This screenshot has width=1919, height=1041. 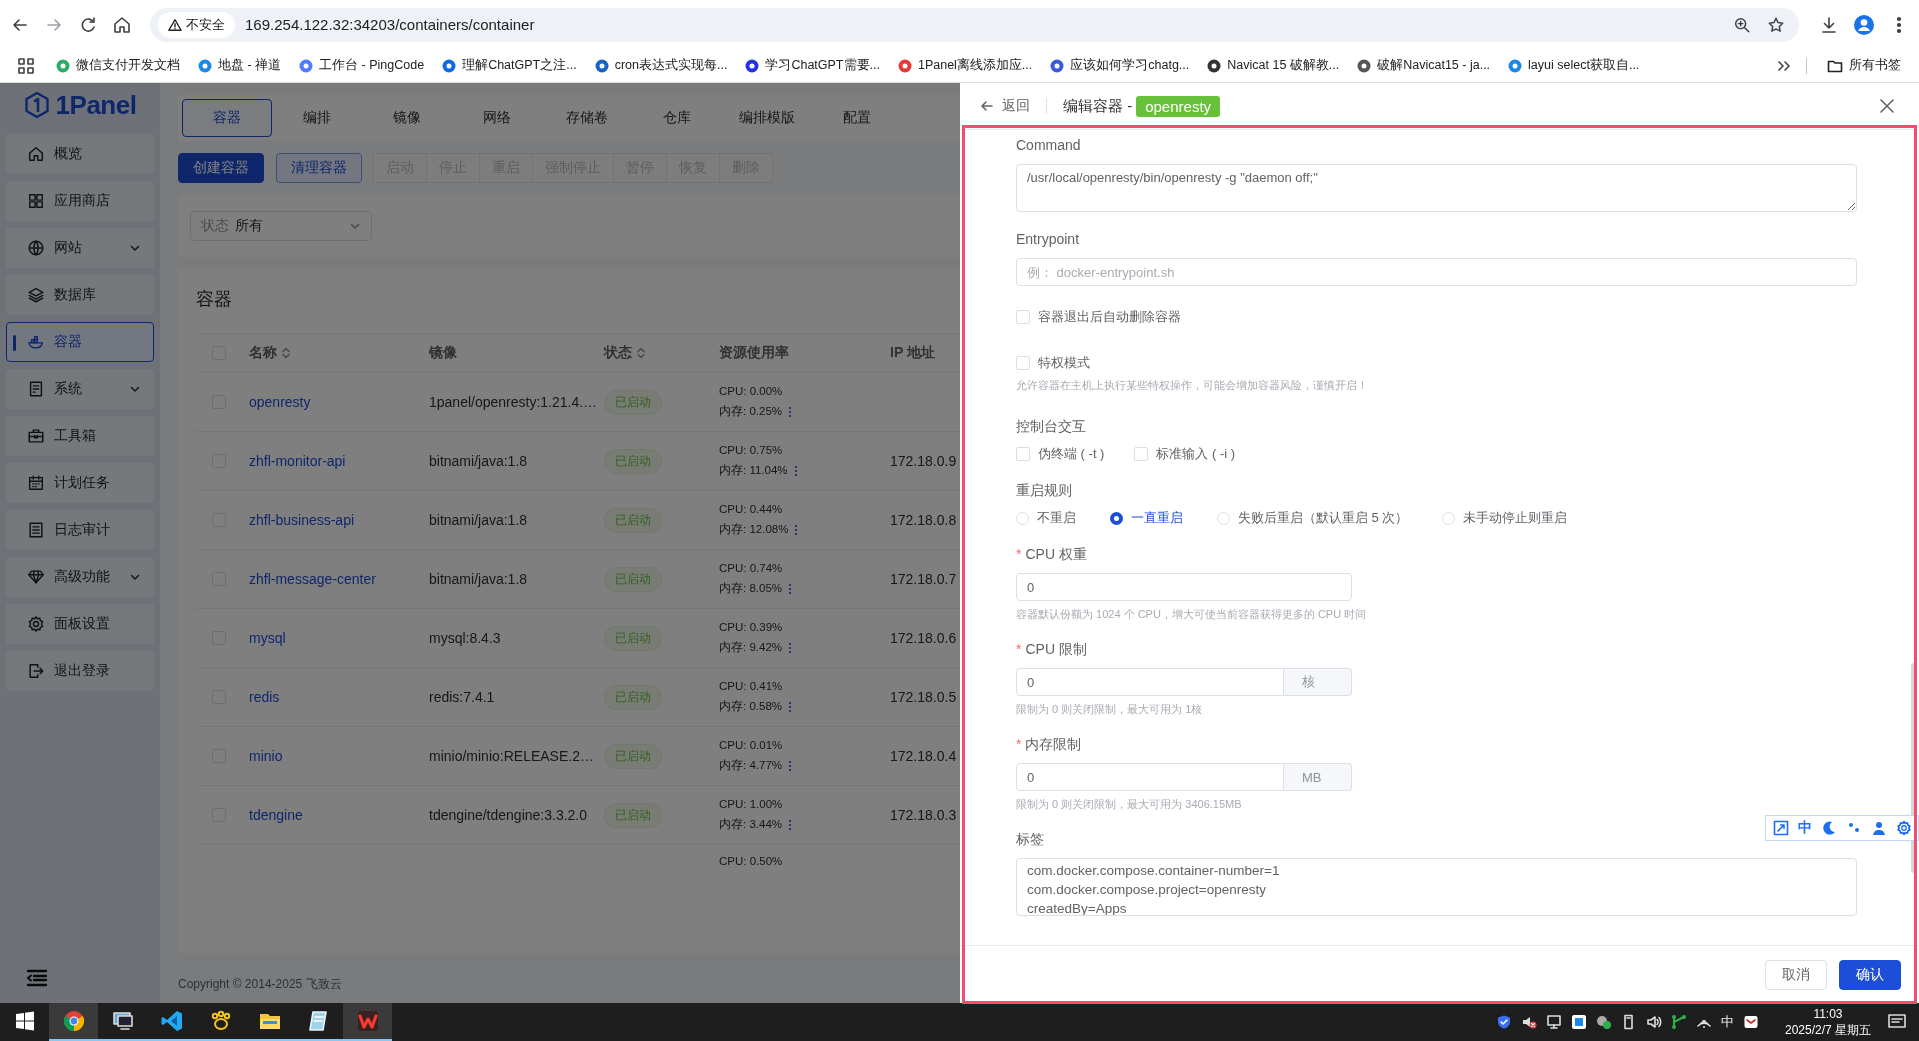 What do you see at coordinates (1780, 828) in the screenshot?
I see `expand-icon` at bounding box center [1780, 828].